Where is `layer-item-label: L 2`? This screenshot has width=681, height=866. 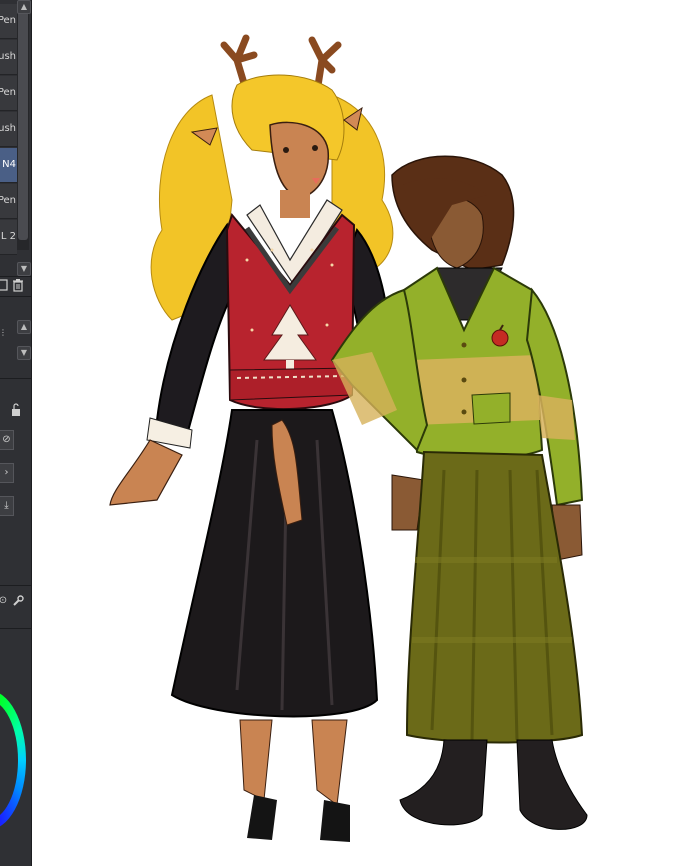 layer-item-label: L 2 is located at coordinates (8, 236).